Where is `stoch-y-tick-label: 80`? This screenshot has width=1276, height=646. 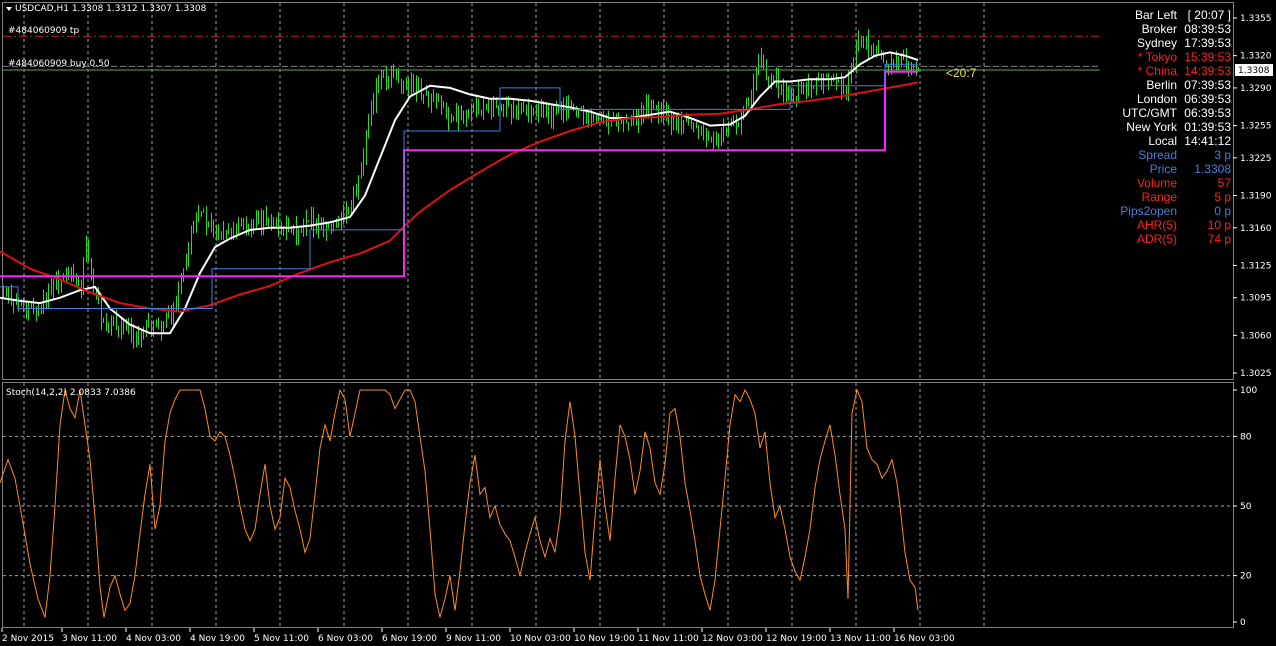 stoch-y-tick-label: 80 is located at coordinates (1246, 437).